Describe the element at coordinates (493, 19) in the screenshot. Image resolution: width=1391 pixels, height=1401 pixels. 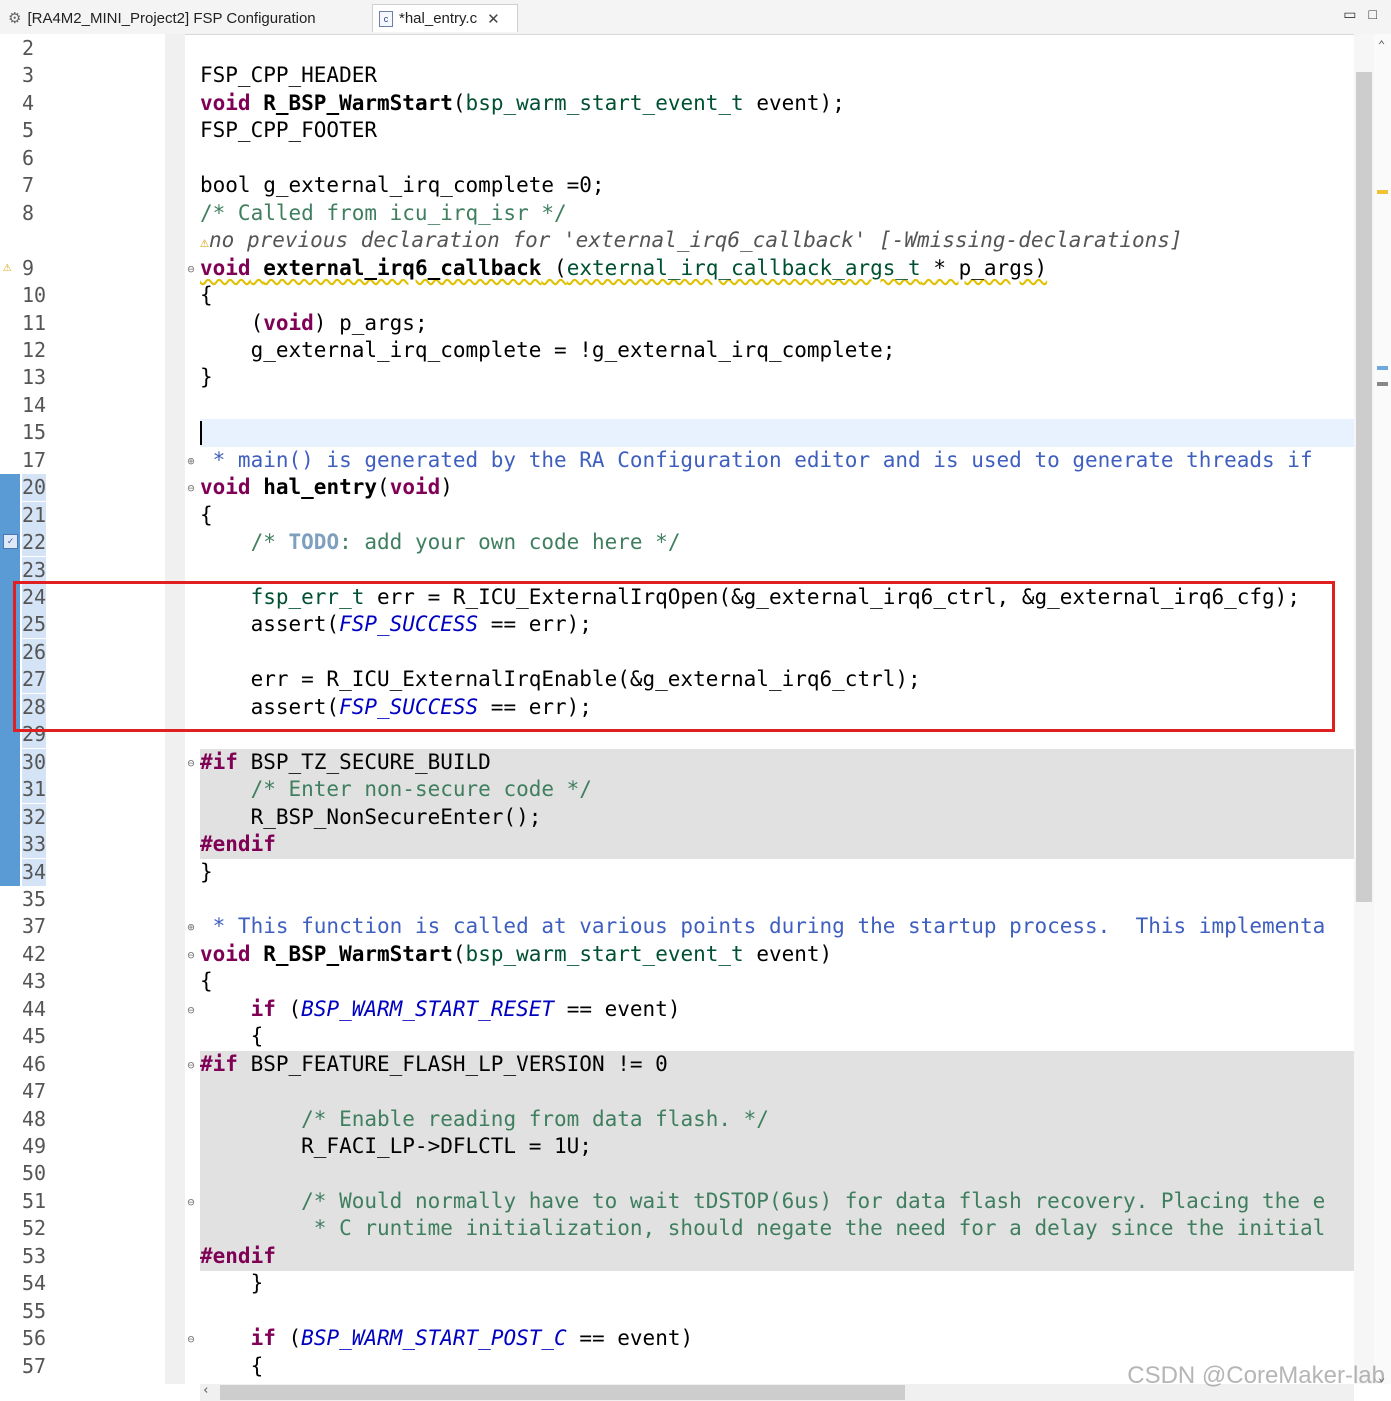
I see `close-icon: ✕` at that location.